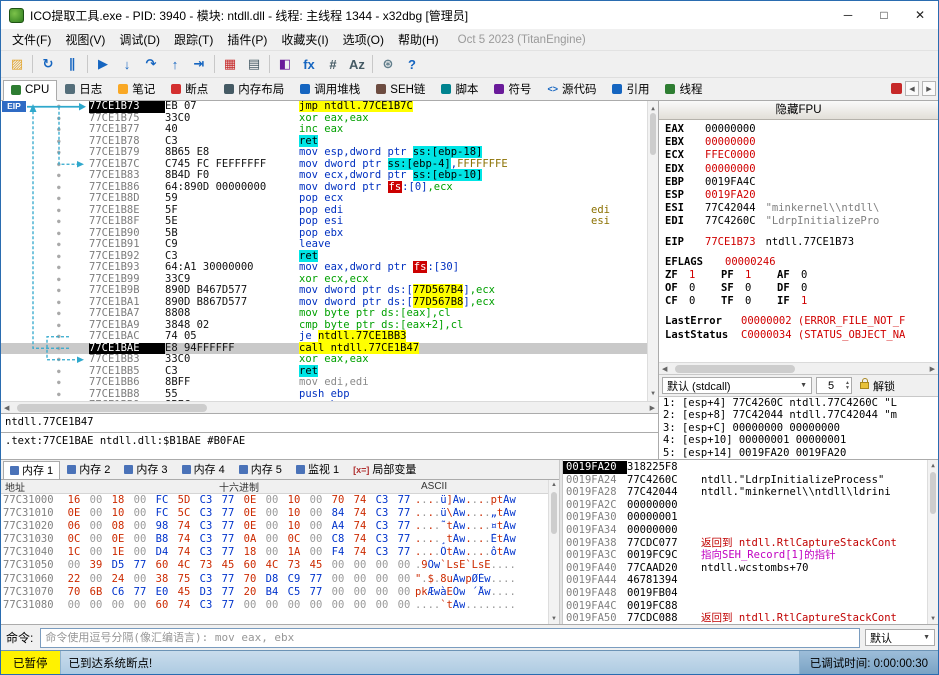 Image resolution: width=939 pixels, height=675 pixels. Describe the element at coordinates (801, 182) in the screenshot. I see `register-row: EBP 0019FA4C` at that location.